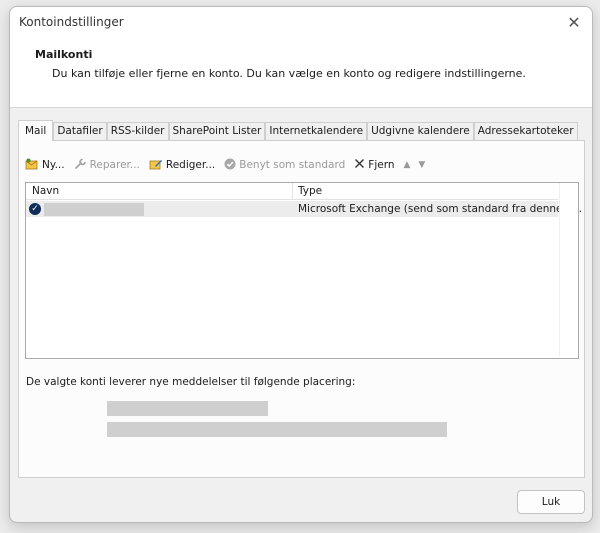 This screenshot has width=600, height=533. What do you see at coordinates (551, 502) in the screenshot?
I see `close-button: Luk` at bounding box center [551, 502].